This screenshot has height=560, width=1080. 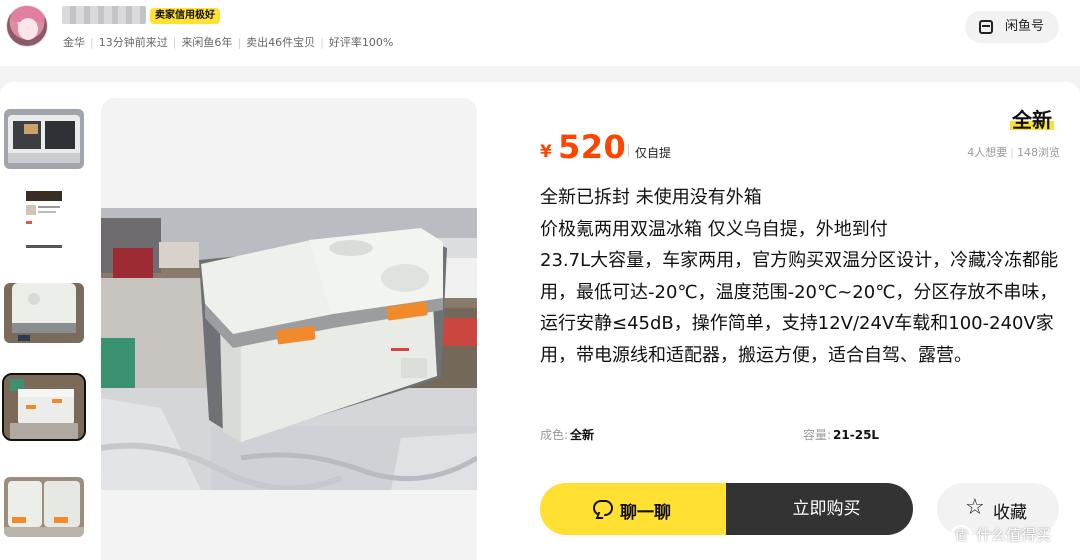 What do you see at coordinates (1014, 535) in the screenshot?
I see `watermark-text: 什么值得买` at bounding box center [1014, 535].